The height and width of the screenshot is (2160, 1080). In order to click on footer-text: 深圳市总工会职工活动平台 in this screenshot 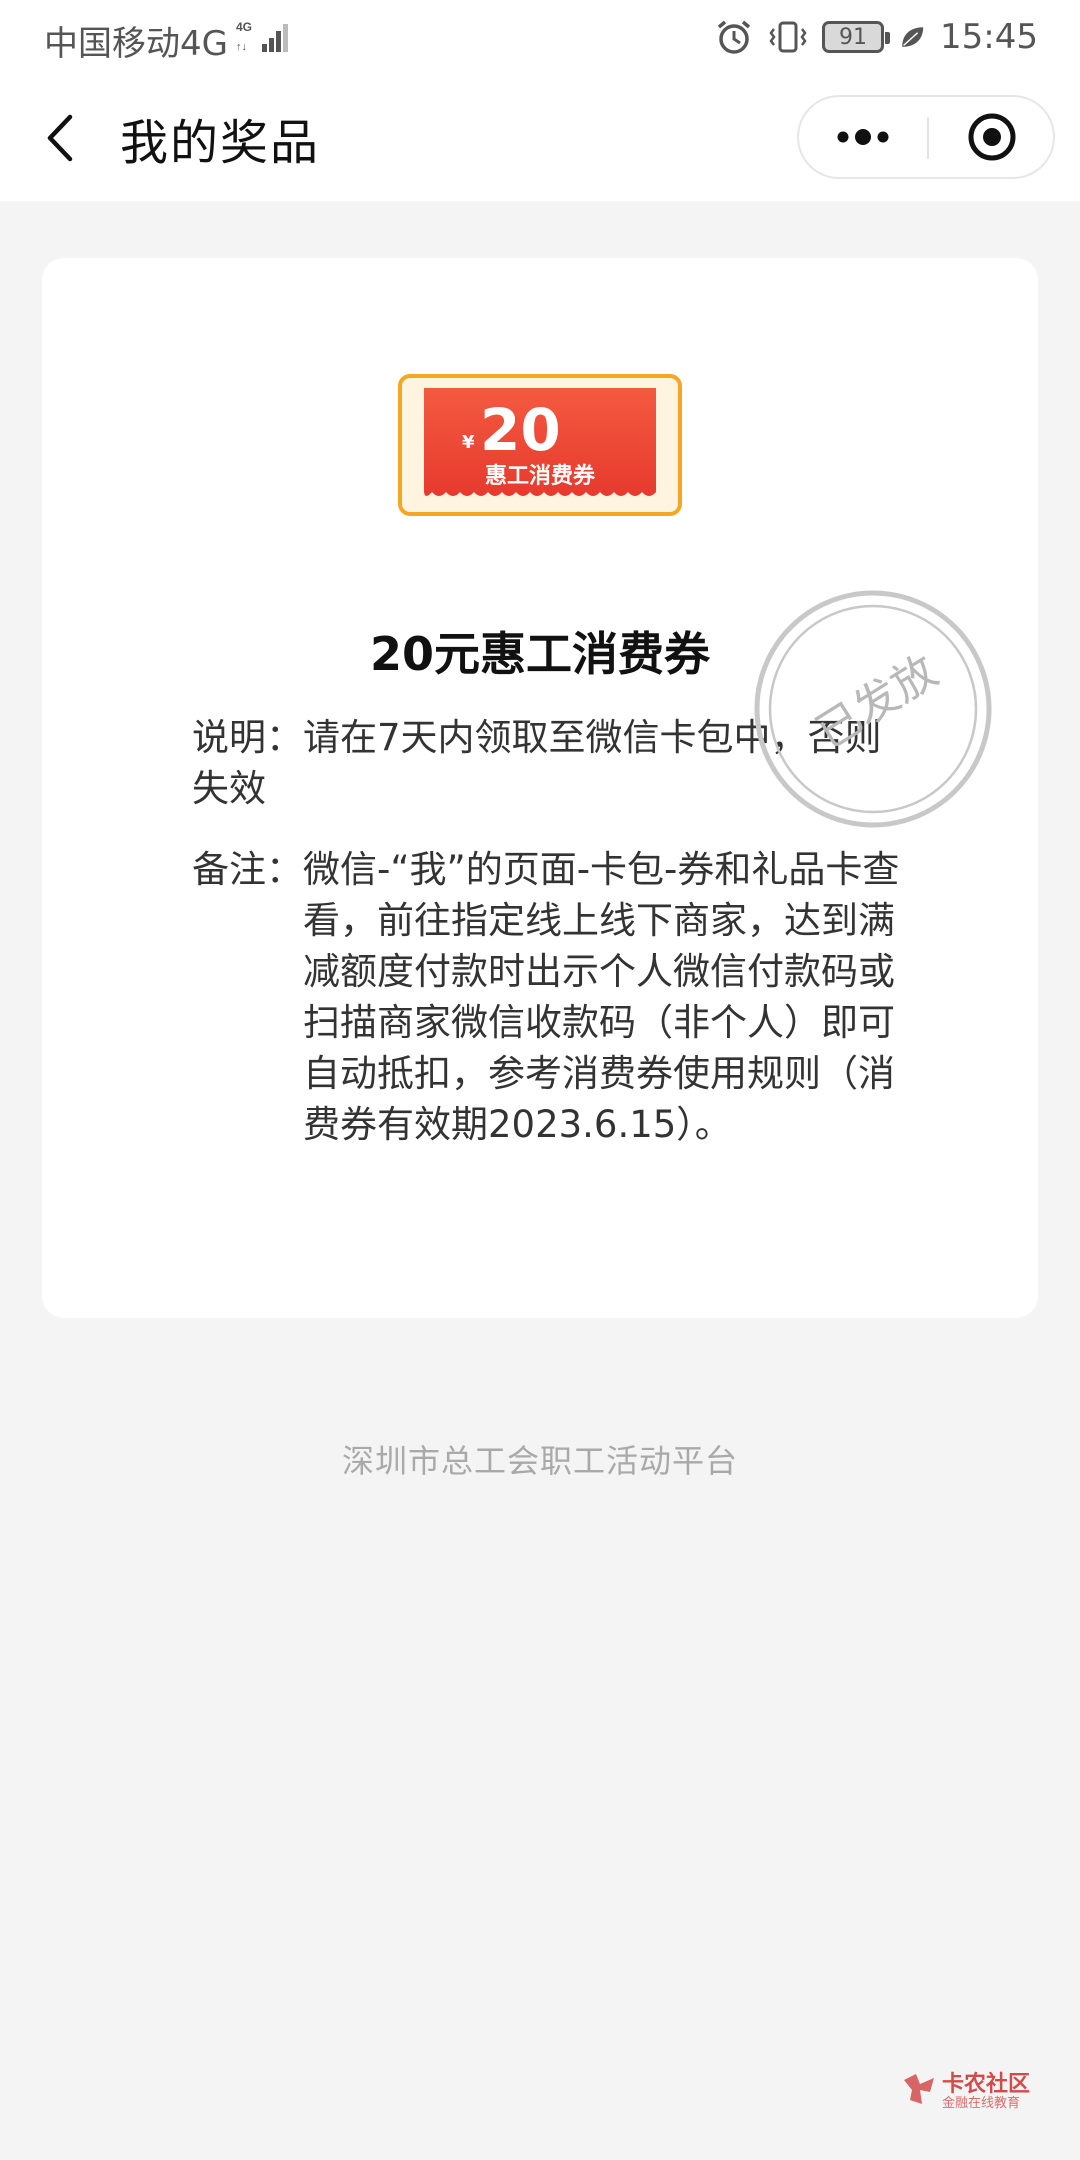, I will do `click(539, 1461)`.